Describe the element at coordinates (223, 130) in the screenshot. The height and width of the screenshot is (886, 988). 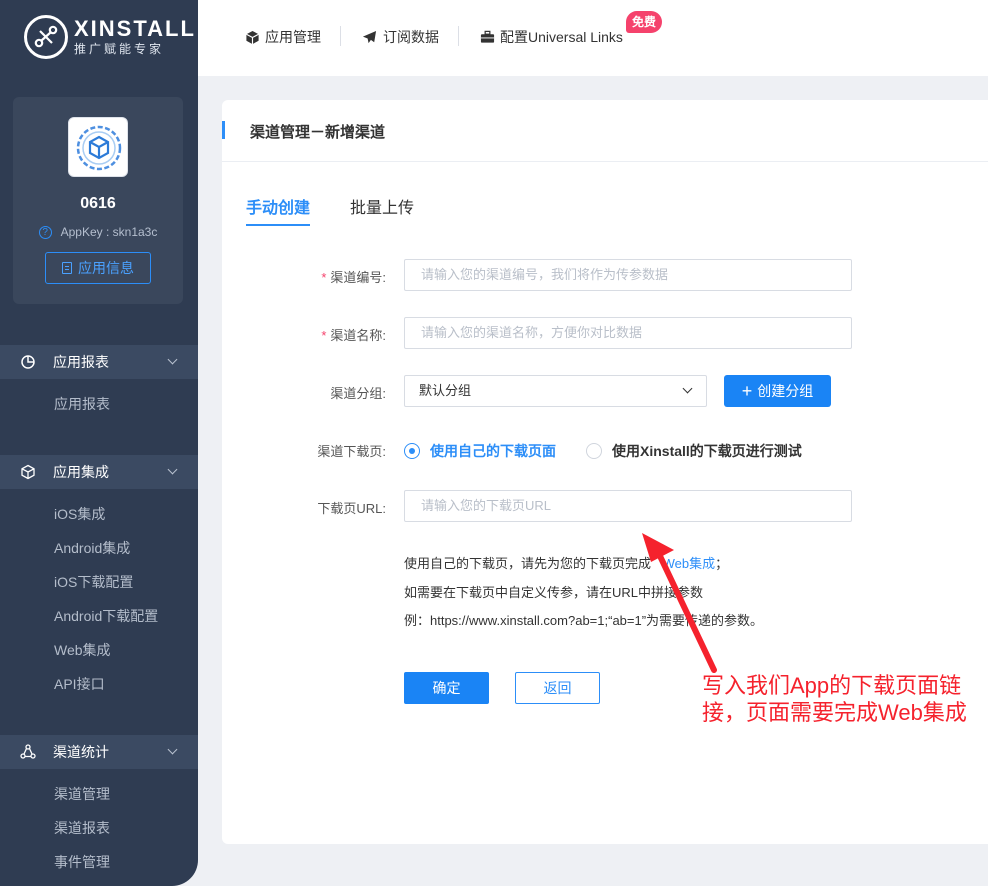
I see `title-accent-bar` at that location.